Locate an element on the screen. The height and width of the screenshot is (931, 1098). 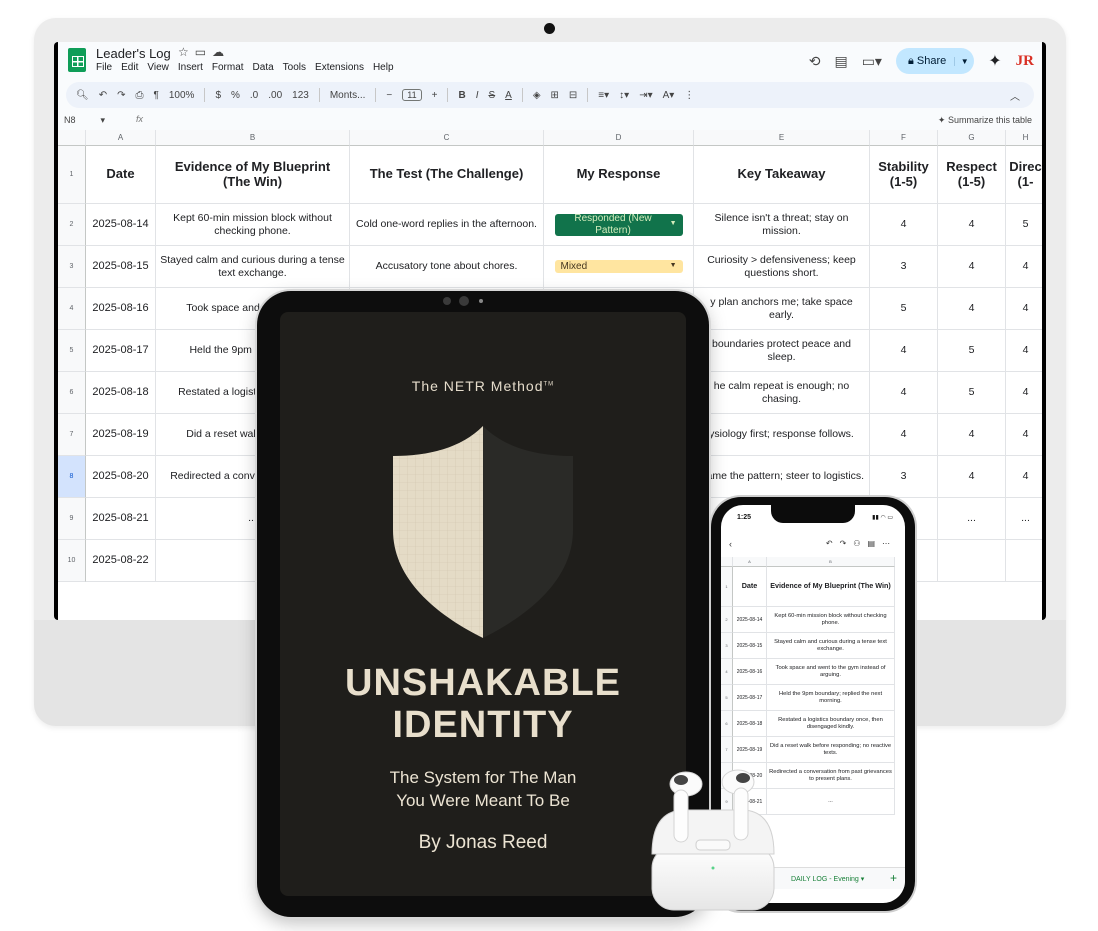
menu-insert: Insert is located at coordinates (190, 67).